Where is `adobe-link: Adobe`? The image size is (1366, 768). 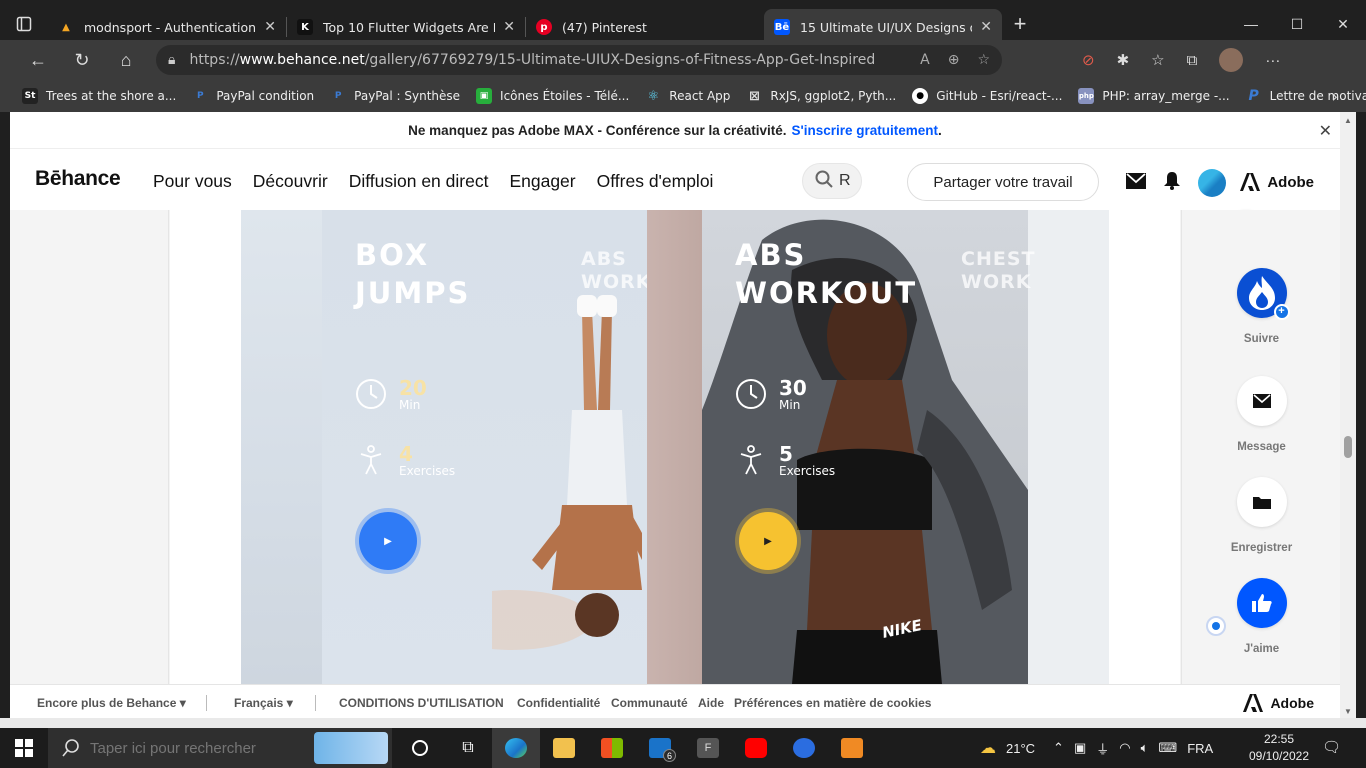 adobe-link: Adobe is located at coordinates (1277, 182).